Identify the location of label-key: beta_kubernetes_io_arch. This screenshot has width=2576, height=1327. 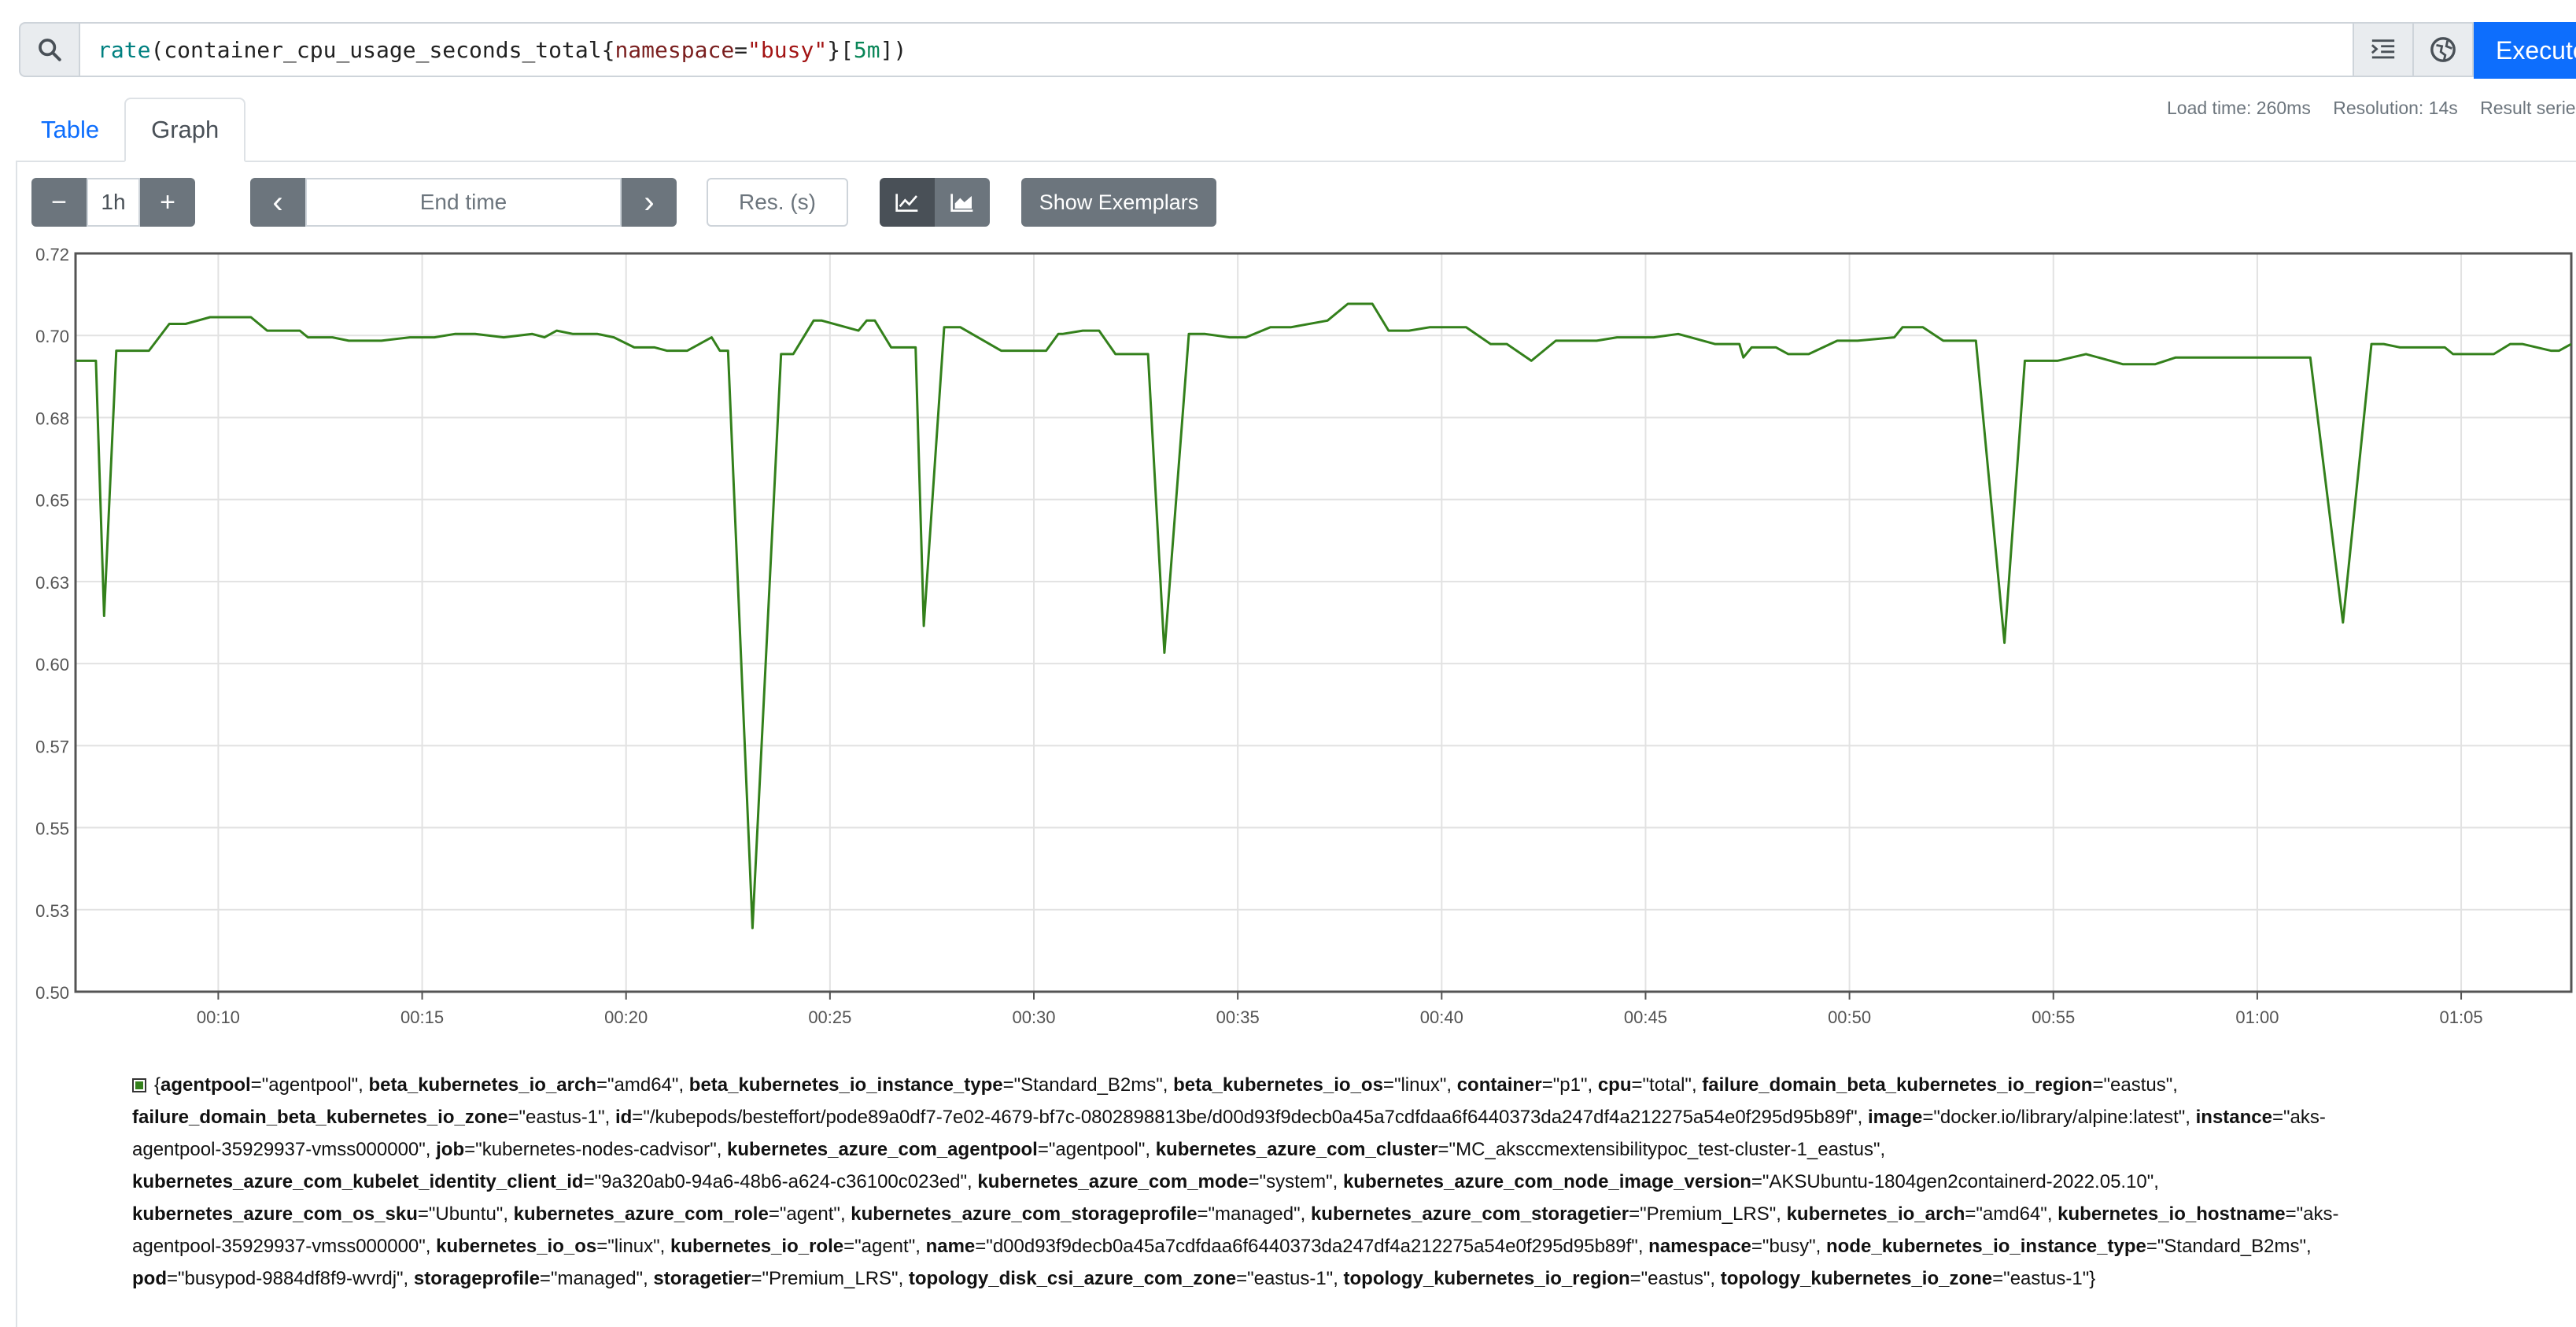
(482, 1085).